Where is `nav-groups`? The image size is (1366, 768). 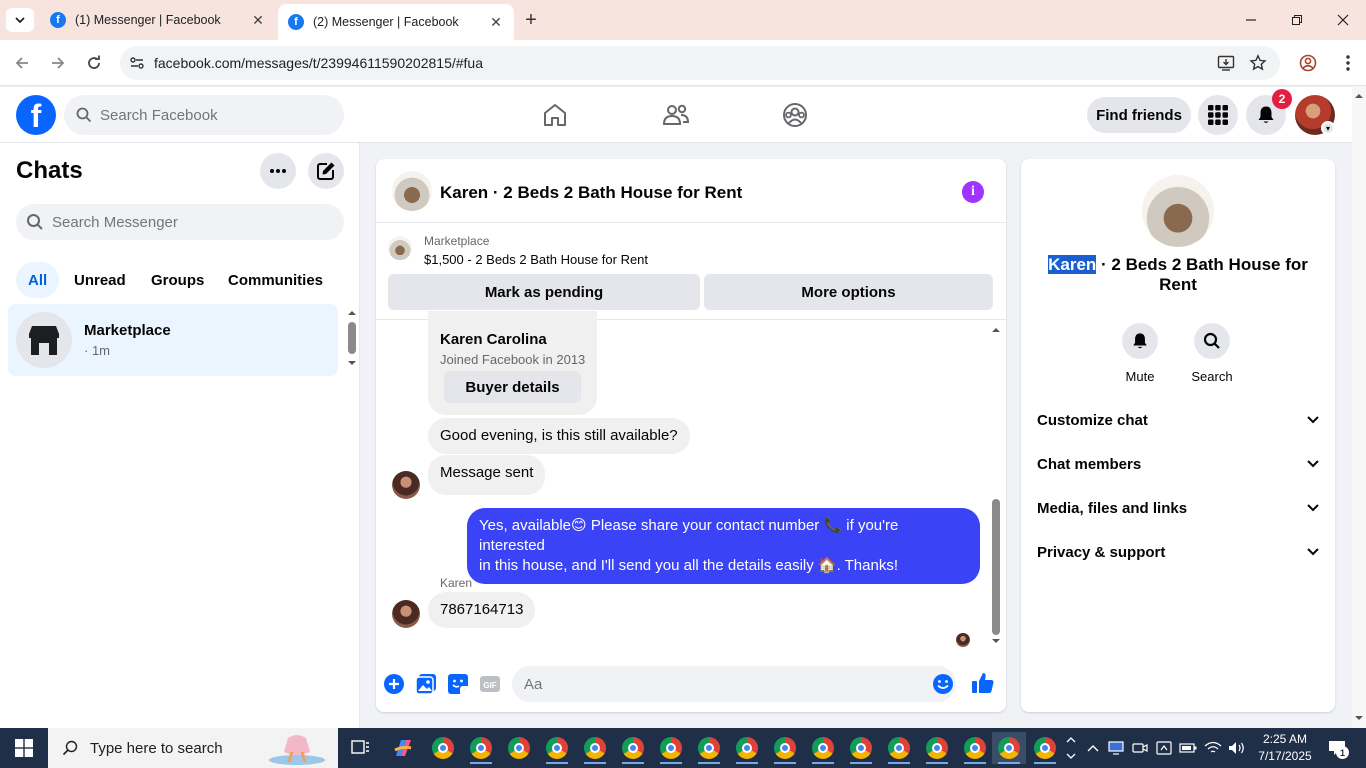
nav-groups is located at coordinates (795, 115).